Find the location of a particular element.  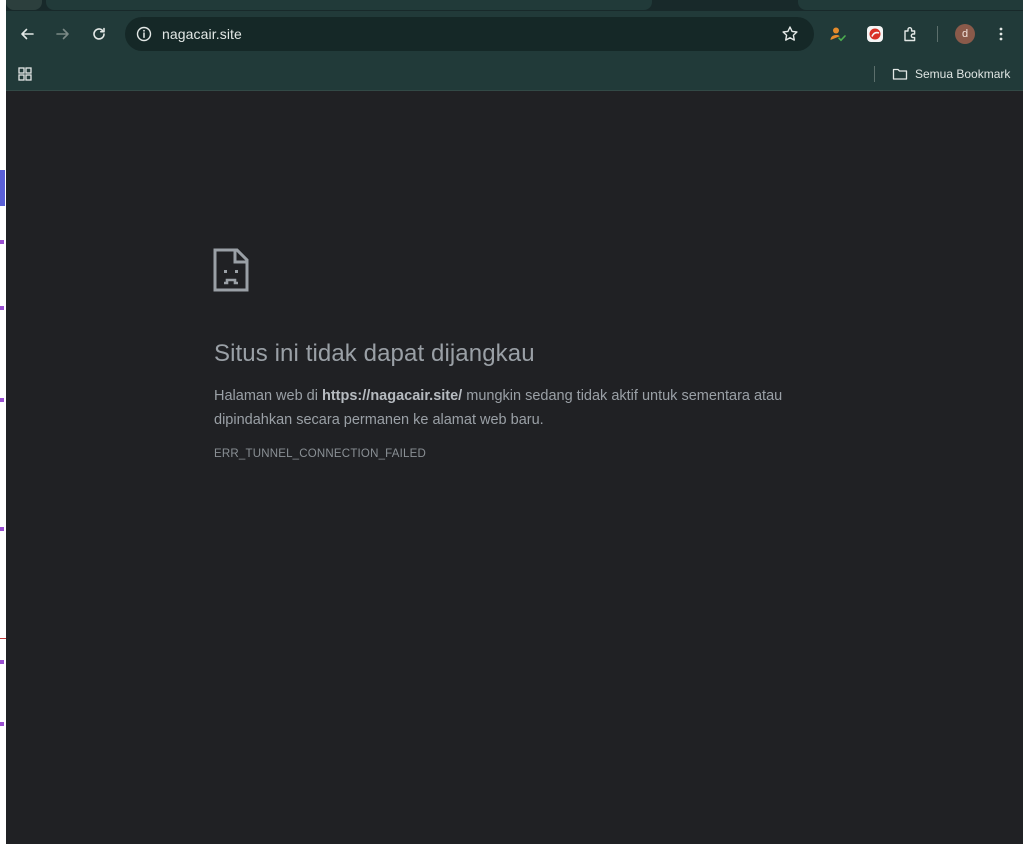

bookmark-star-button is located at coordinates (790, 34).